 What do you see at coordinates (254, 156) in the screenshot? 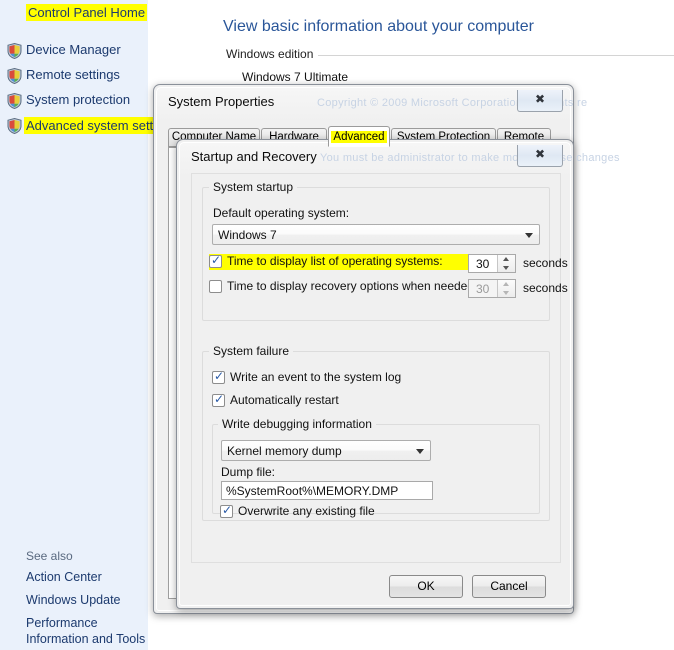
I see `startup-recovery-title: Startup and Recovery` at bounding box center [254, 156].